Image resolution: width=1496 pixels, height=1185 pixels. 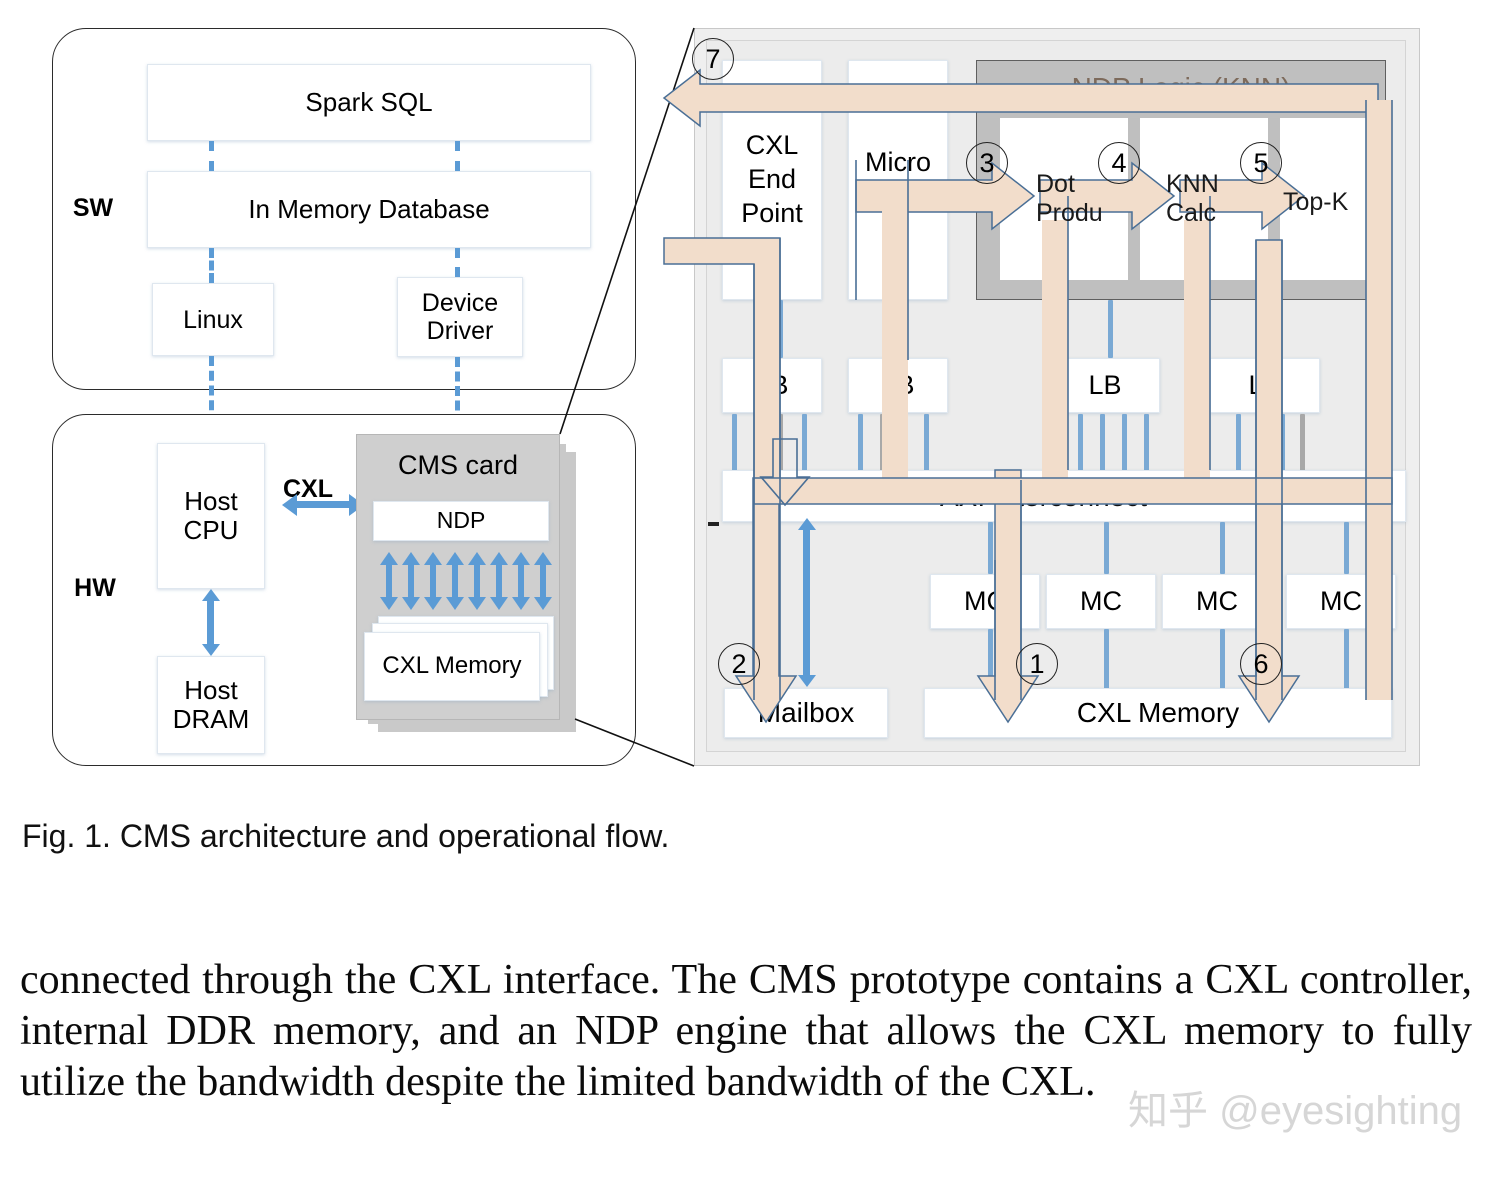 I want to click on ndp-to-lb3-stick, so click(x=1110, y=329).